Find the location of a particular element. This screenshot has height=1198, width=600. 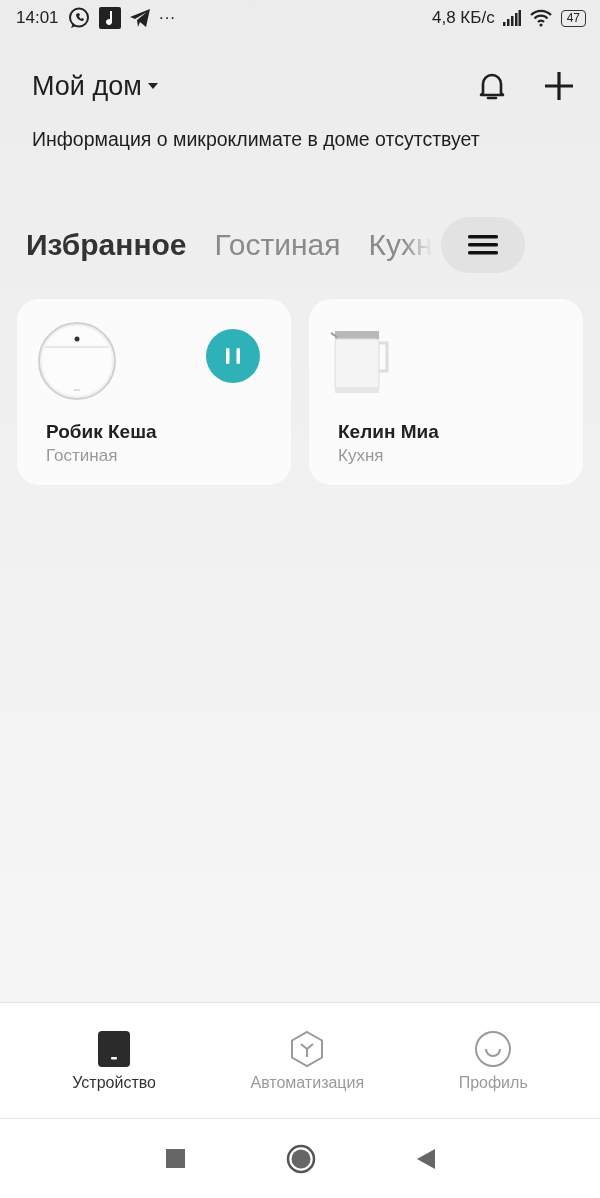

menu-icon is located at coordinates (482, 245).